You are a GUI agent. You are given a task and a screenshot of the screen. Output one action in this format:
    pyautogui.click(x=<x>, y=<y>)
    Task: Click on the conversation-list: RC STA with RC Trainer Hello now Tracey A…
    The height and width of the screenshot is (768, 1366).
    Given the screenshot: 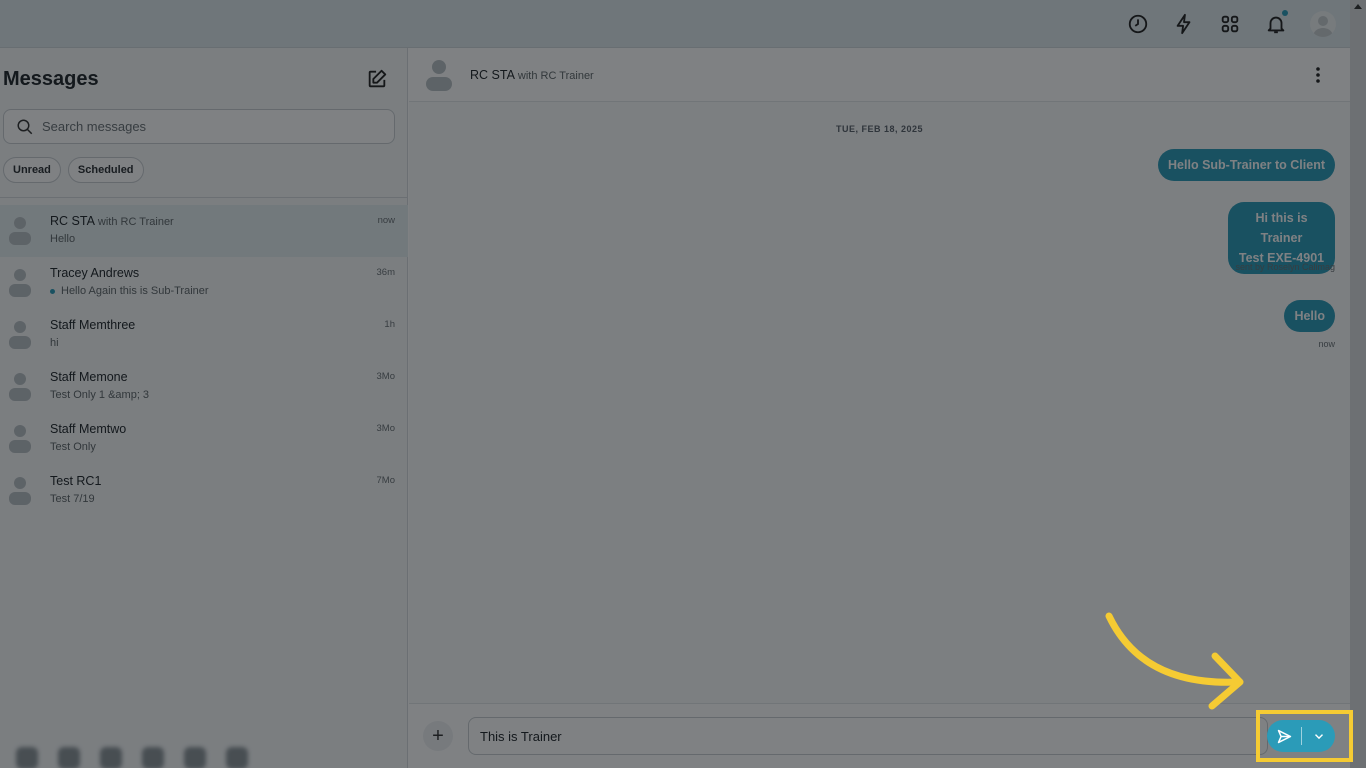 What is the action you would take?
    pyautogui.click(x=204, y=361)
    